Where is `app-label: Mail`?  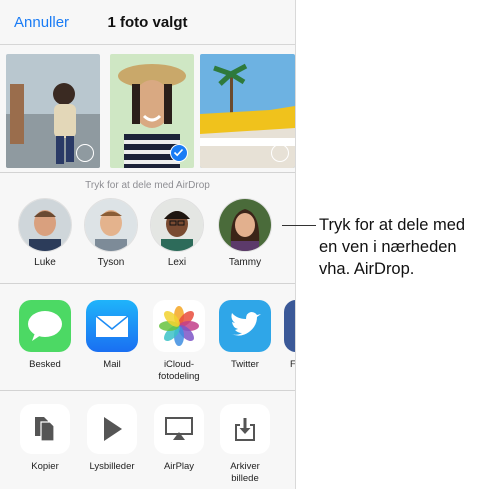
app-label: Mail is located at coordinates (112, 364).